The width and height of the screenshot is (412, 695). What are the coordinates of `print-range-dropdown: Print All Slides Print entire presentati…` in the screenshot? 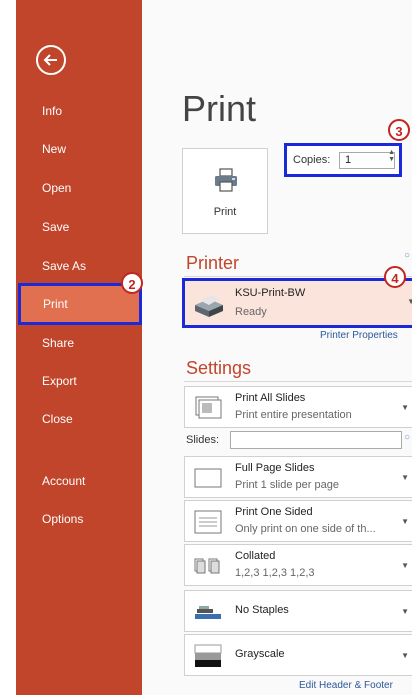 It's located at (298, 407).